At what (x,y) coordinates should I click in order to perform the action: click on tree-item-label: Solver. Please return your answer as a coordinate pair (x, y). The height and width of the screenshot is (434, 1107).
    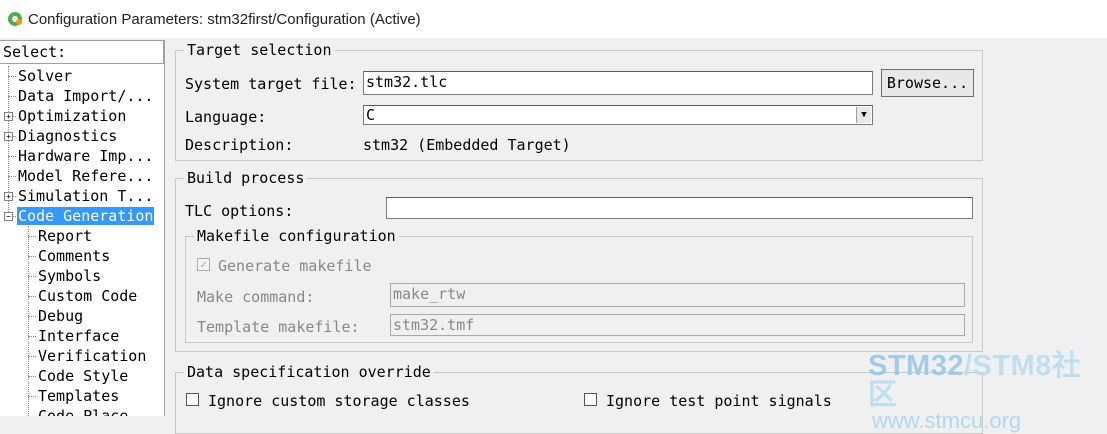
    Looking at the image, I should click on (45, 76).